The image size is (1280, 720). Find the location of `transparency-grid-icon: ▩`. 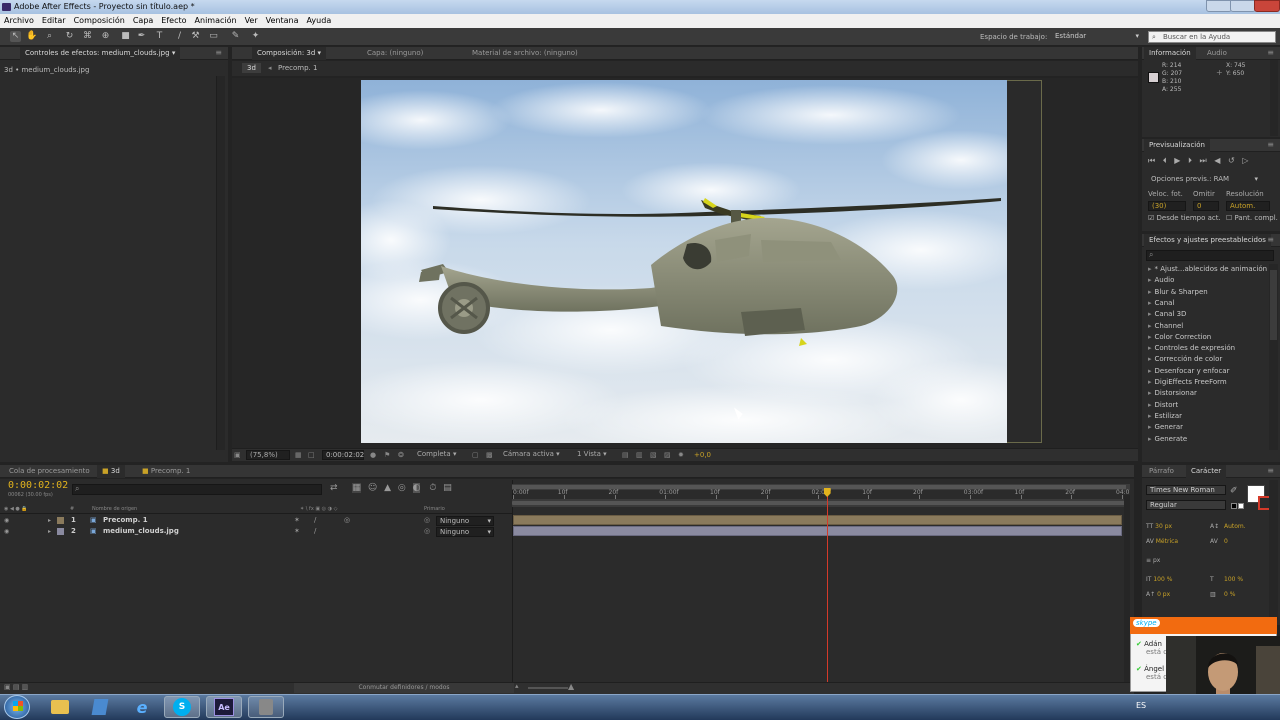

transparency-grid-icon: ▩ is located at coordinates (489, 455).